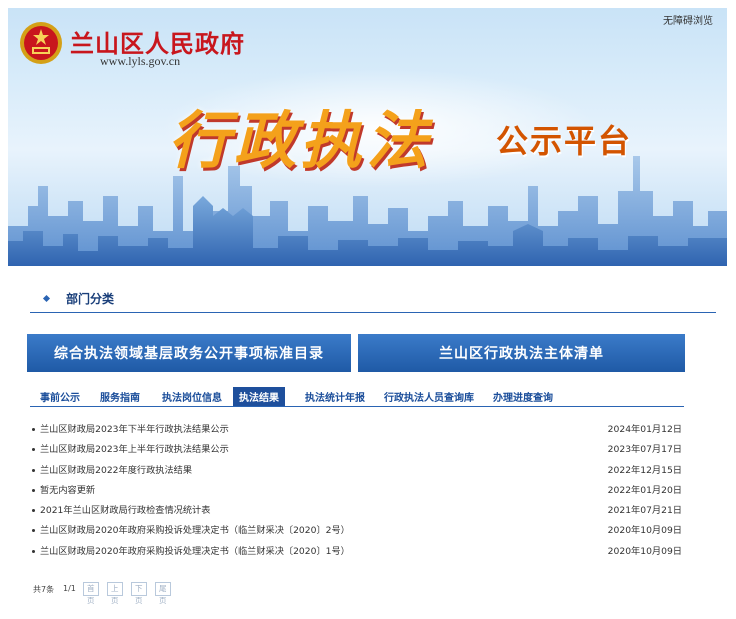  Describe the element at coordinates (644, 450) in the screenshot. I see `list-item-date: 2023年07月17日` at that location.